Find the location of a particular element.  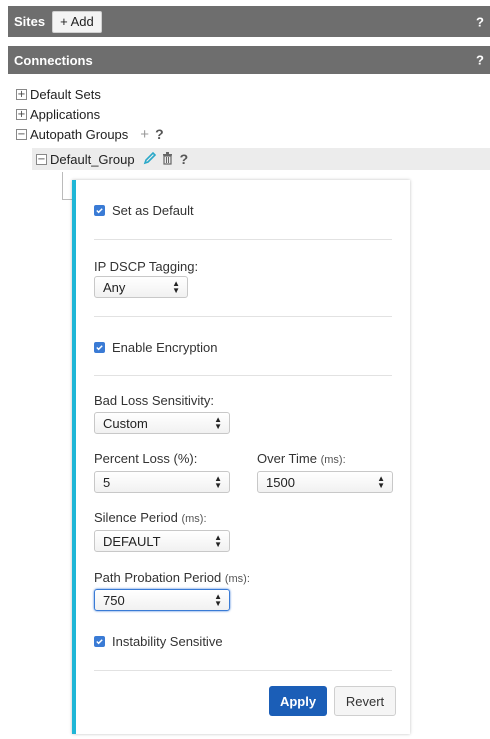

encryption-row: Enable Encryption is located at coordinates (156, 347).